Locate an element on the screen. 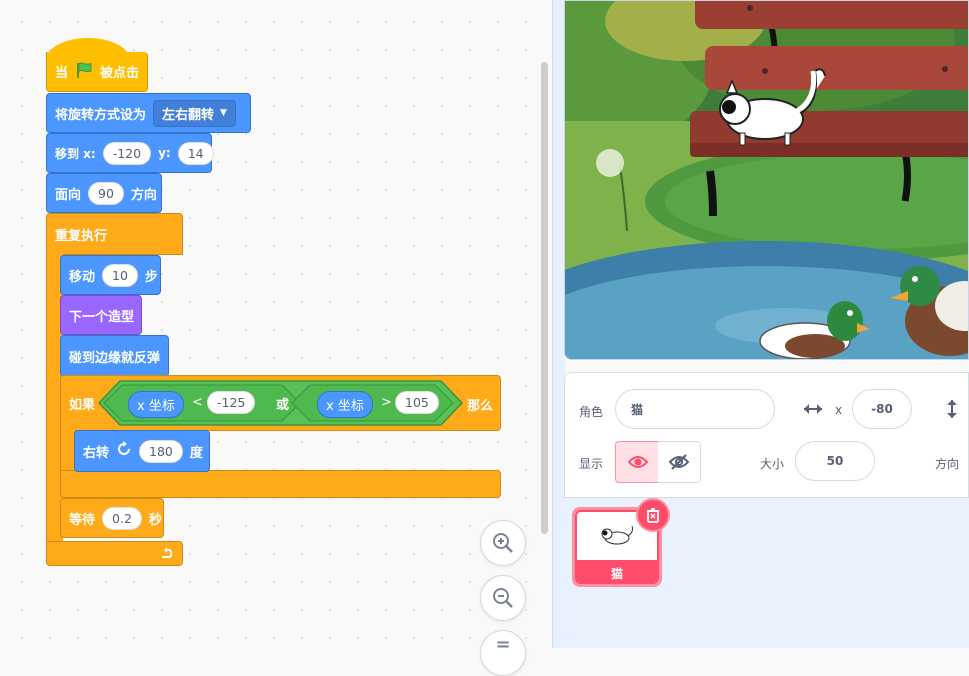  turn-label: 右转 is located at coordinates (96, 453).